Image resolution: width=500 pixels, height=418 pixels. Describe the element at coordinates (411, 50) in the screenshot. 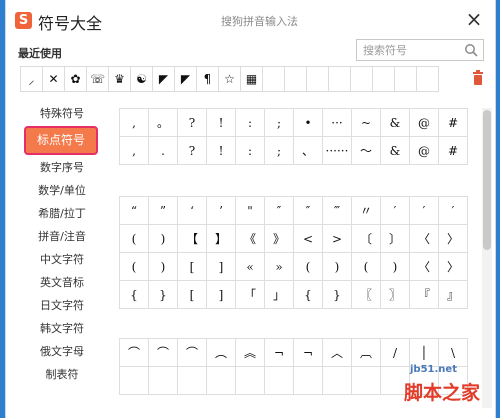

I see `search-input` at that location.